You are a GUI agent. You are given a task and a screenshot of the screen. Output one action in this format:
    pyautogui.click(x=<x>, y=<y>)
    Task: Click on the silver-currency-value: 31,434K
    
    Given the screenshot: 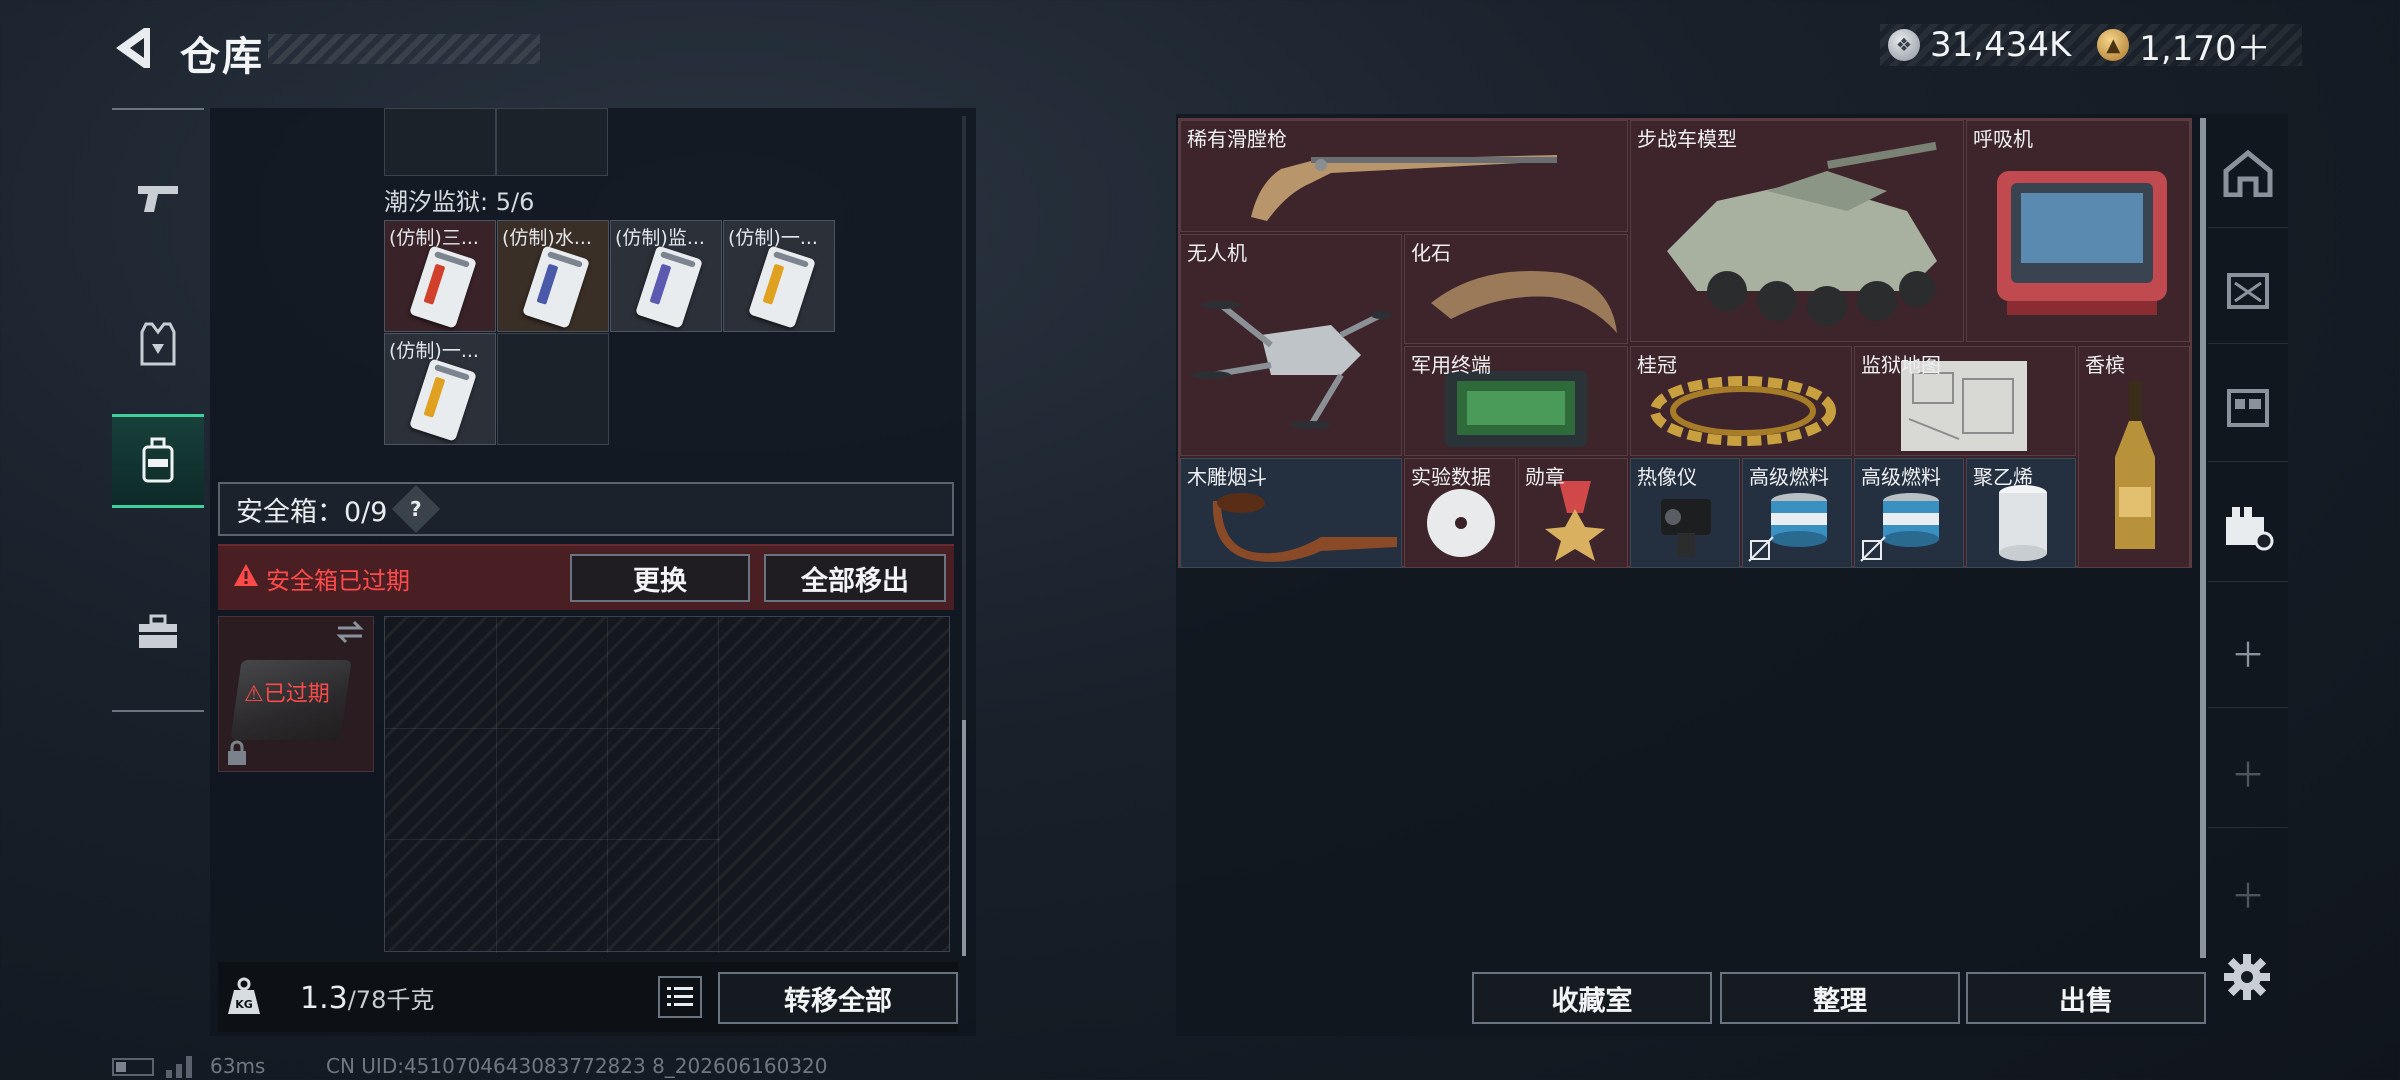 What is the action you would take?
    pyautogui.click(x=2001, y=45)
    